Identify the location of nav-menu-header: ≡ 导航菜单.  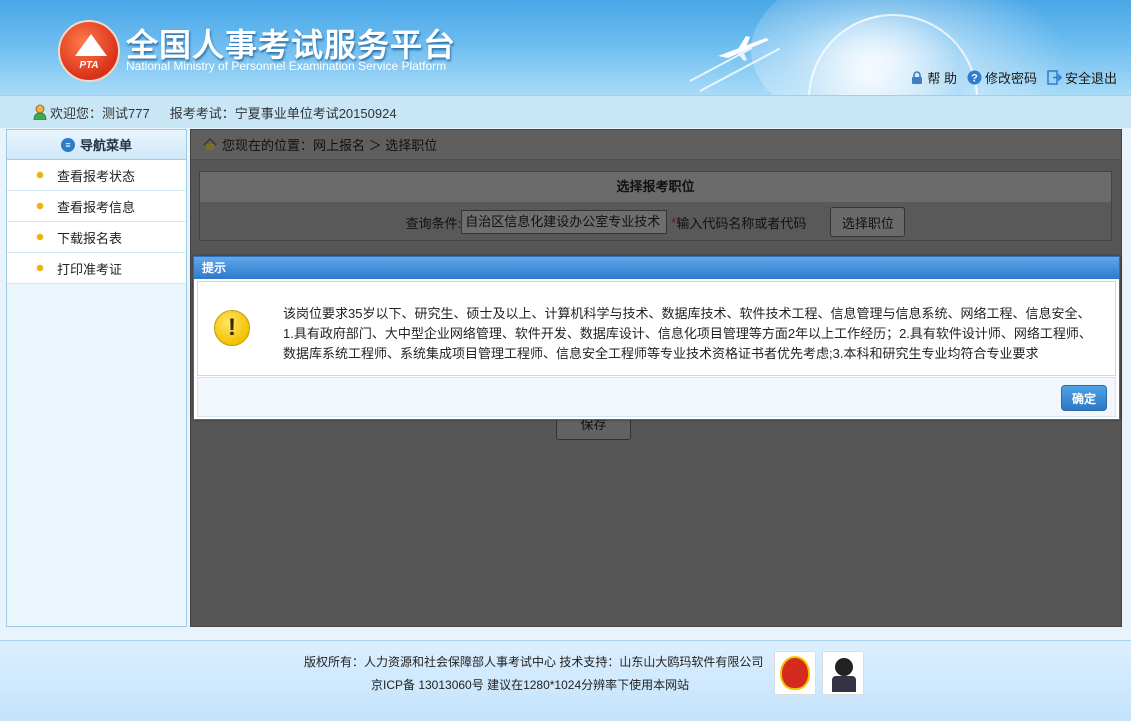
(96, 145).